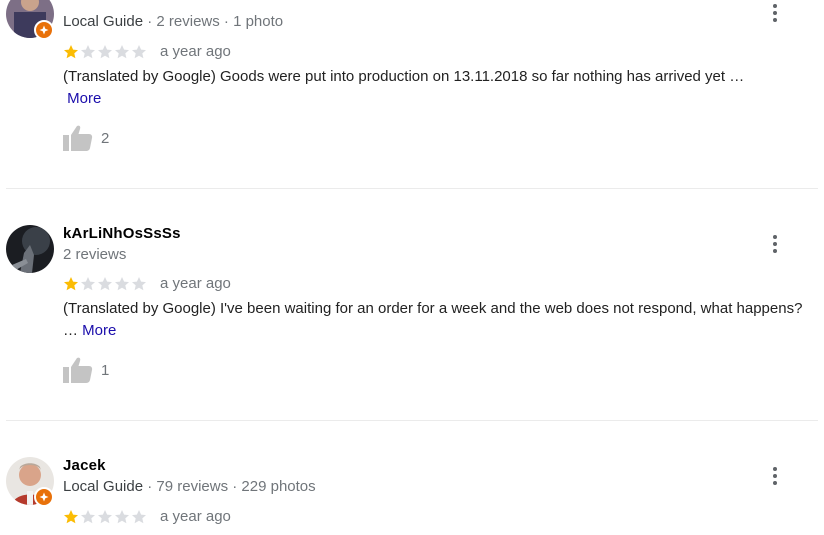 The image size is (824, 535). Describe the element at coordinates (105, 138) in the screenshot. I see `like-count: 2` at that location.